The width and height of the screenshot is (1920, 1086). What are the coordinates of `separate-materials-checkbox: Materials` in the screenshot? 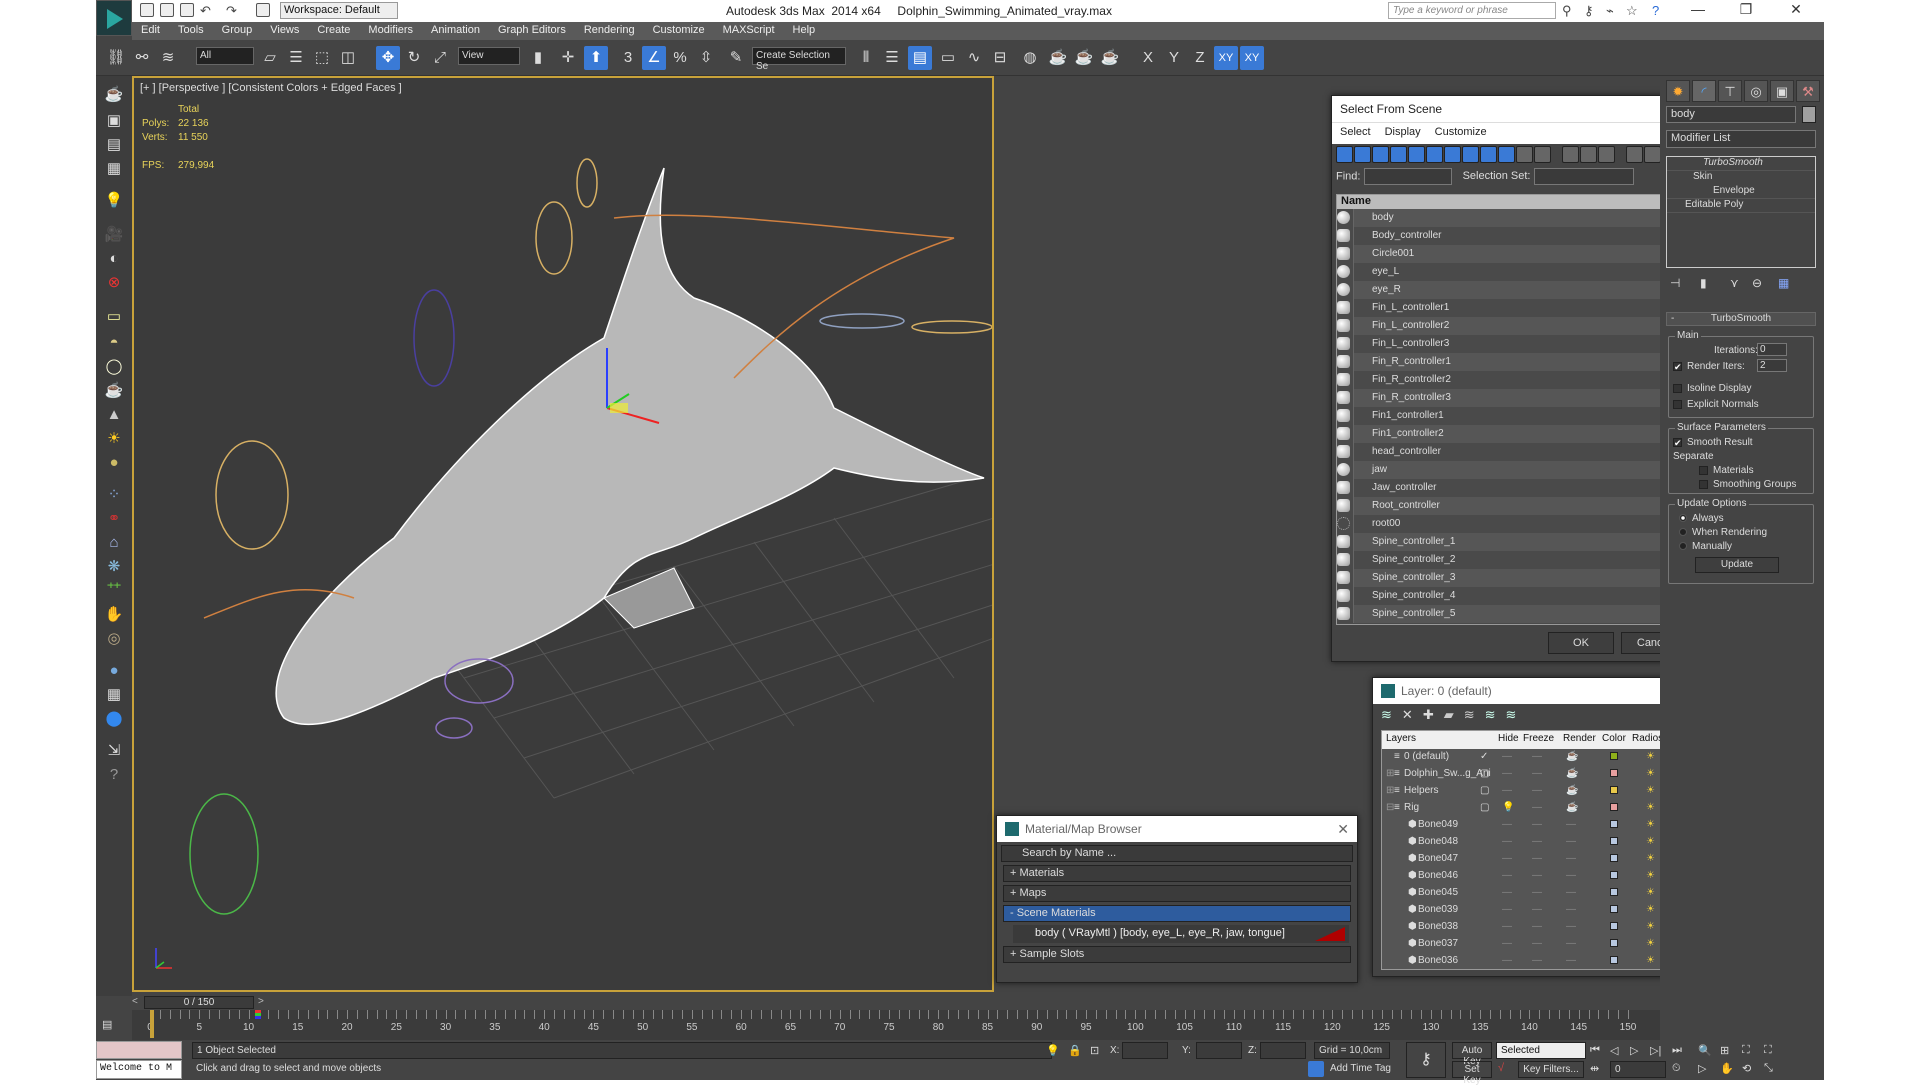 It's located at (1726, 470).